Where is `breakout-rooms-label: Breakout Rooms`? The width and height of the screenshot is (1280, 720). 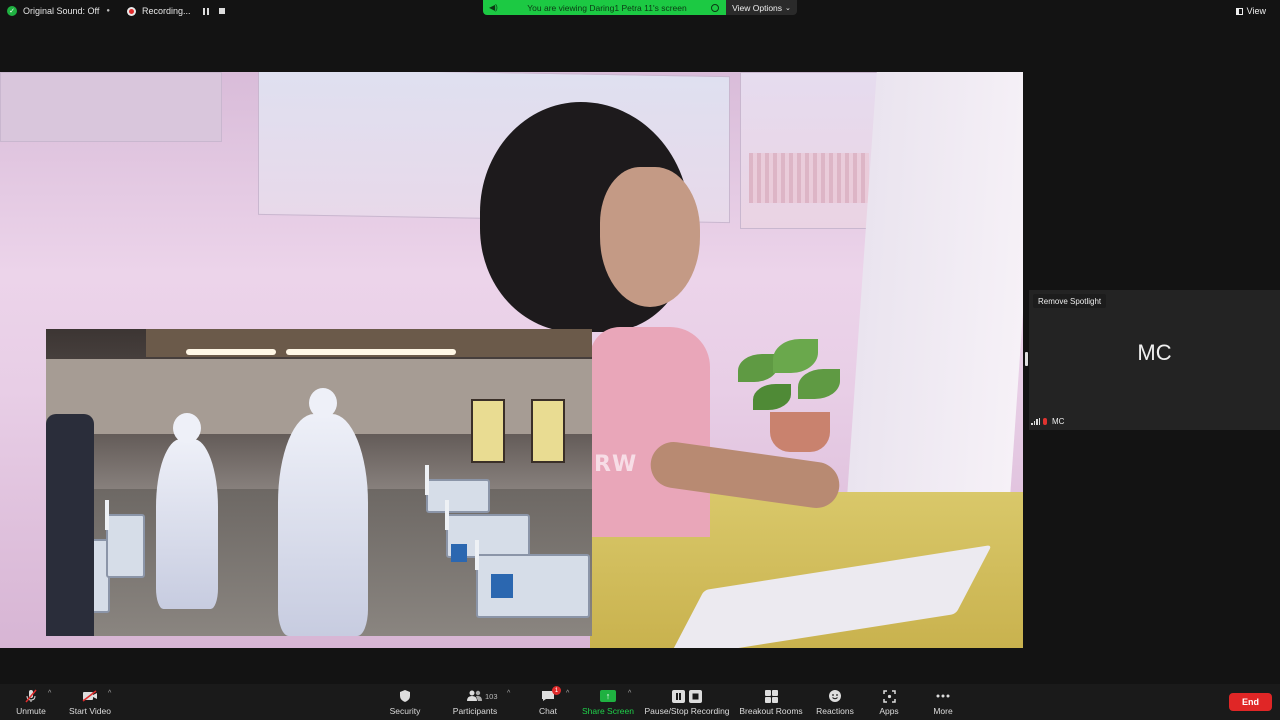 breakout-rooms-label: Breakout Rooms is located at coordinates (771, 711).